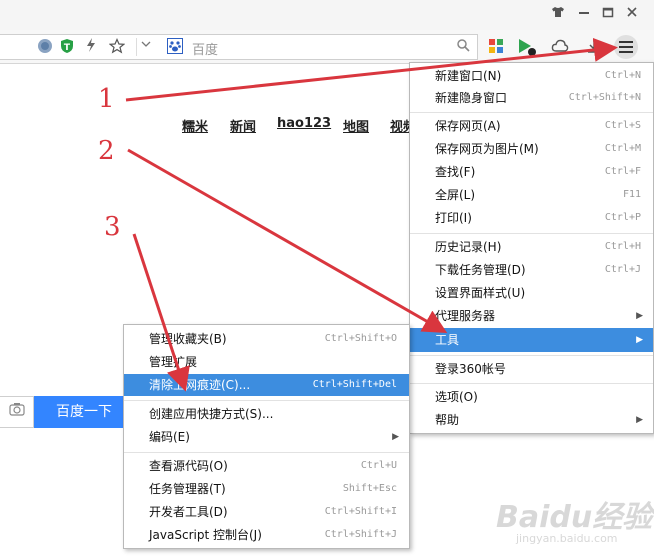 This screenshot has height=558, width=654. What do you see at coordinates (531, 195) in the screenshot?
I see `menu-item-fullscreen: 全屏(L) F11` at bounding box center [531, 195].